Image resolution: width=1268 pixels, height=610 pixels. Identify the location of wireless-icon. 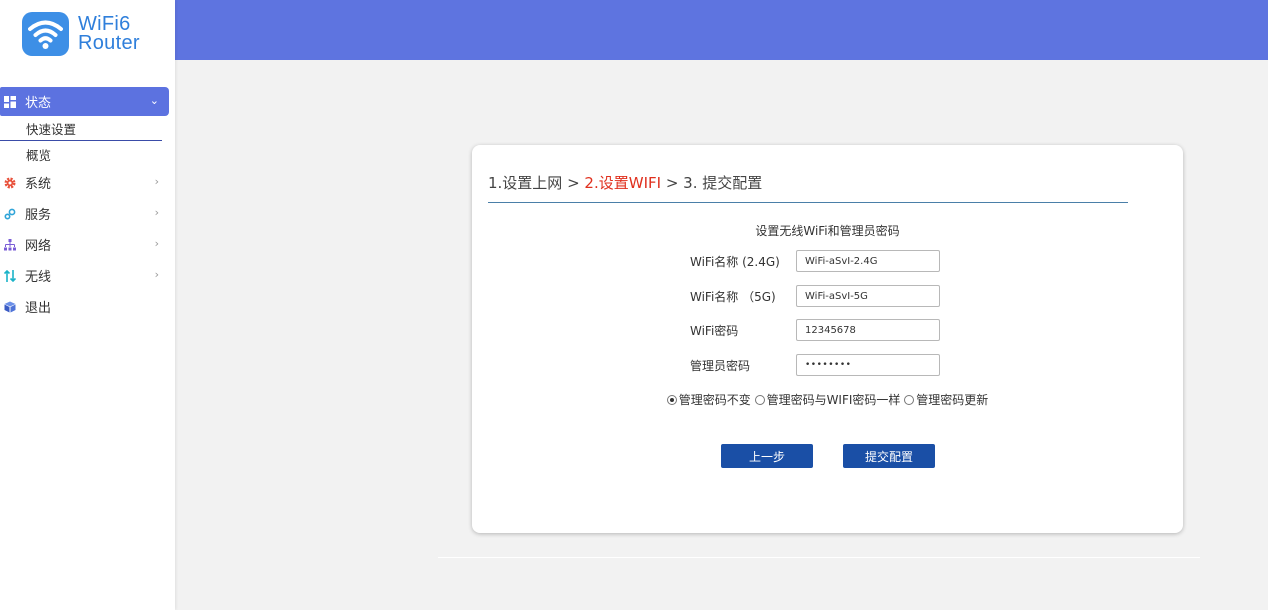
(10, 275).